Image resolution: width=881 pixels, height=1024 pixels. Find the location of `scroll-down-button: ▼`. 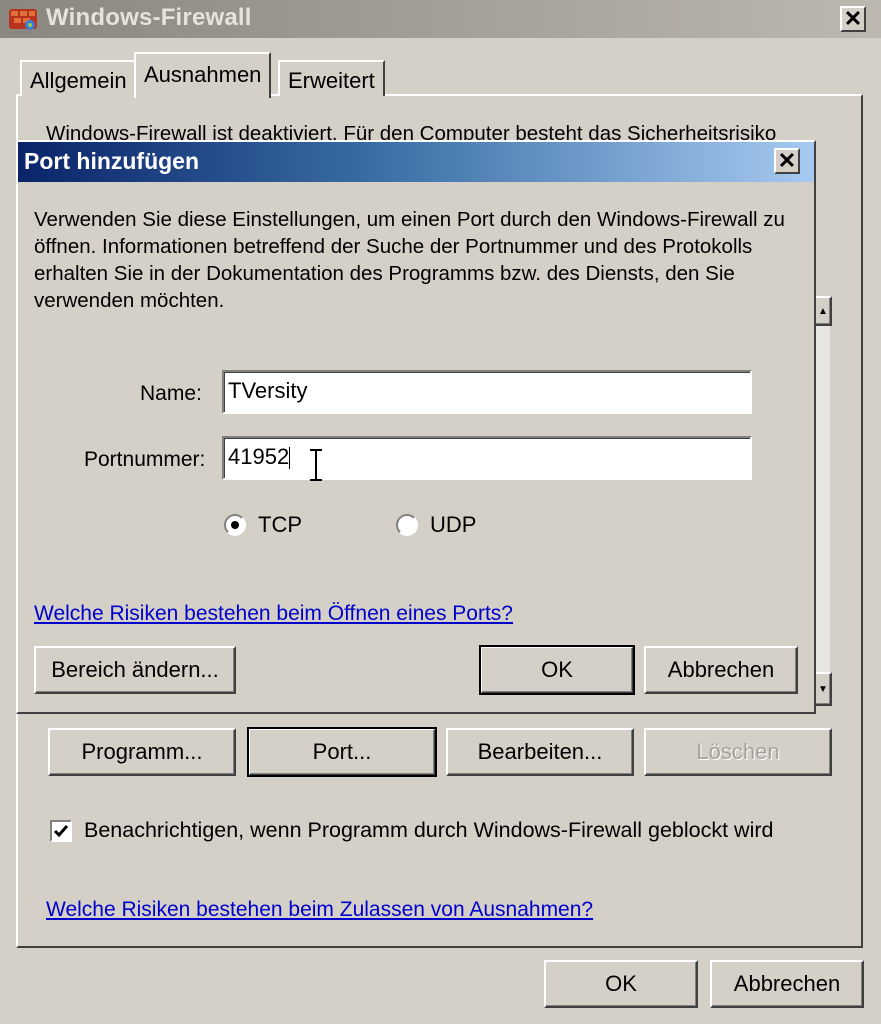

scroll-down-button: ▼ is located at coordinates (823, 689).